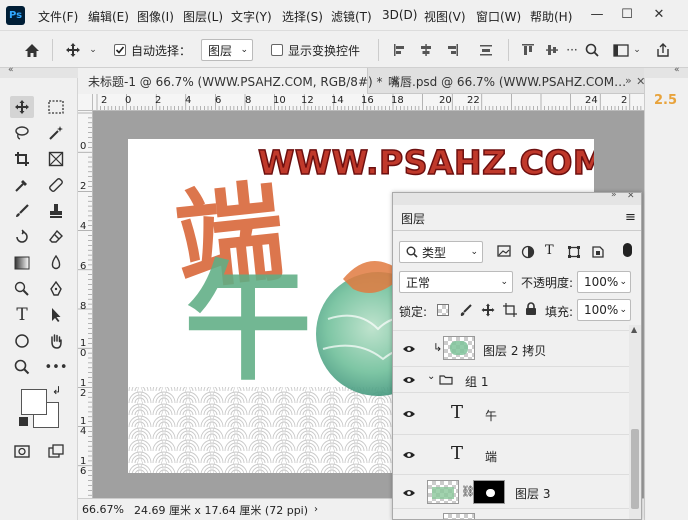 The width and height of the screenshot is (688, 520). Describe the element at coordinates (56, 211) in the screenshot. I see `stamp-tool-icon` at that location.